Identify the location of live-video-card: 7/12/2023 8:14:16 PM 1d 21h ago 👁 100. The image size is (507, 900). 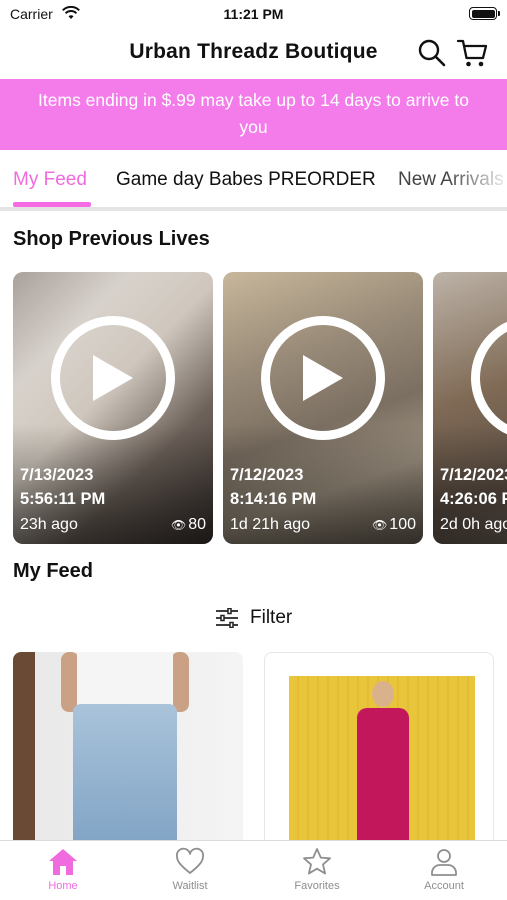
(323, 408).